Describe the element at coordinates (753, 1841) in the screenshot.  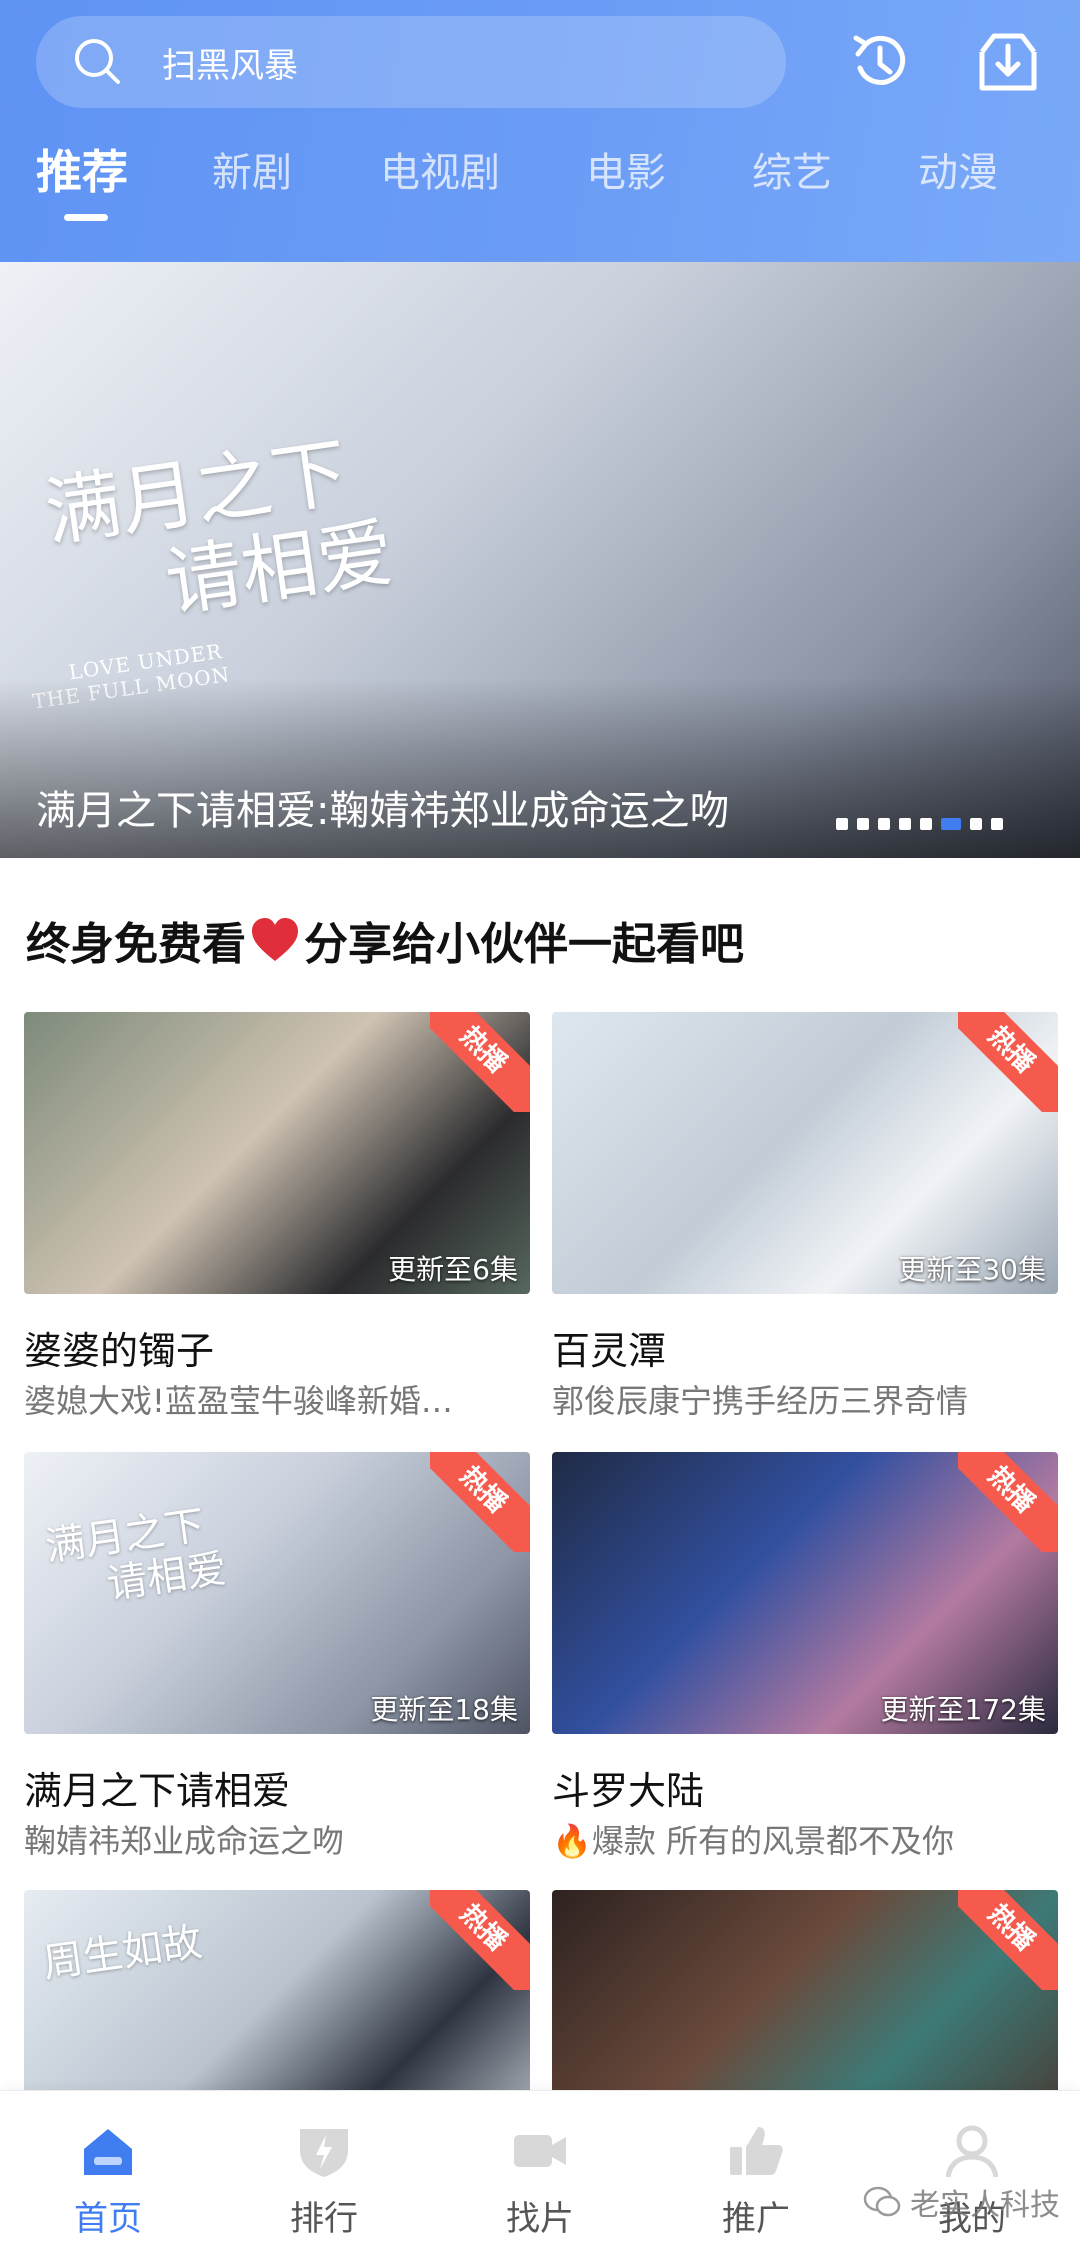
I see `video-description: 🔥爆款 所有的风景都不及你` at that location.